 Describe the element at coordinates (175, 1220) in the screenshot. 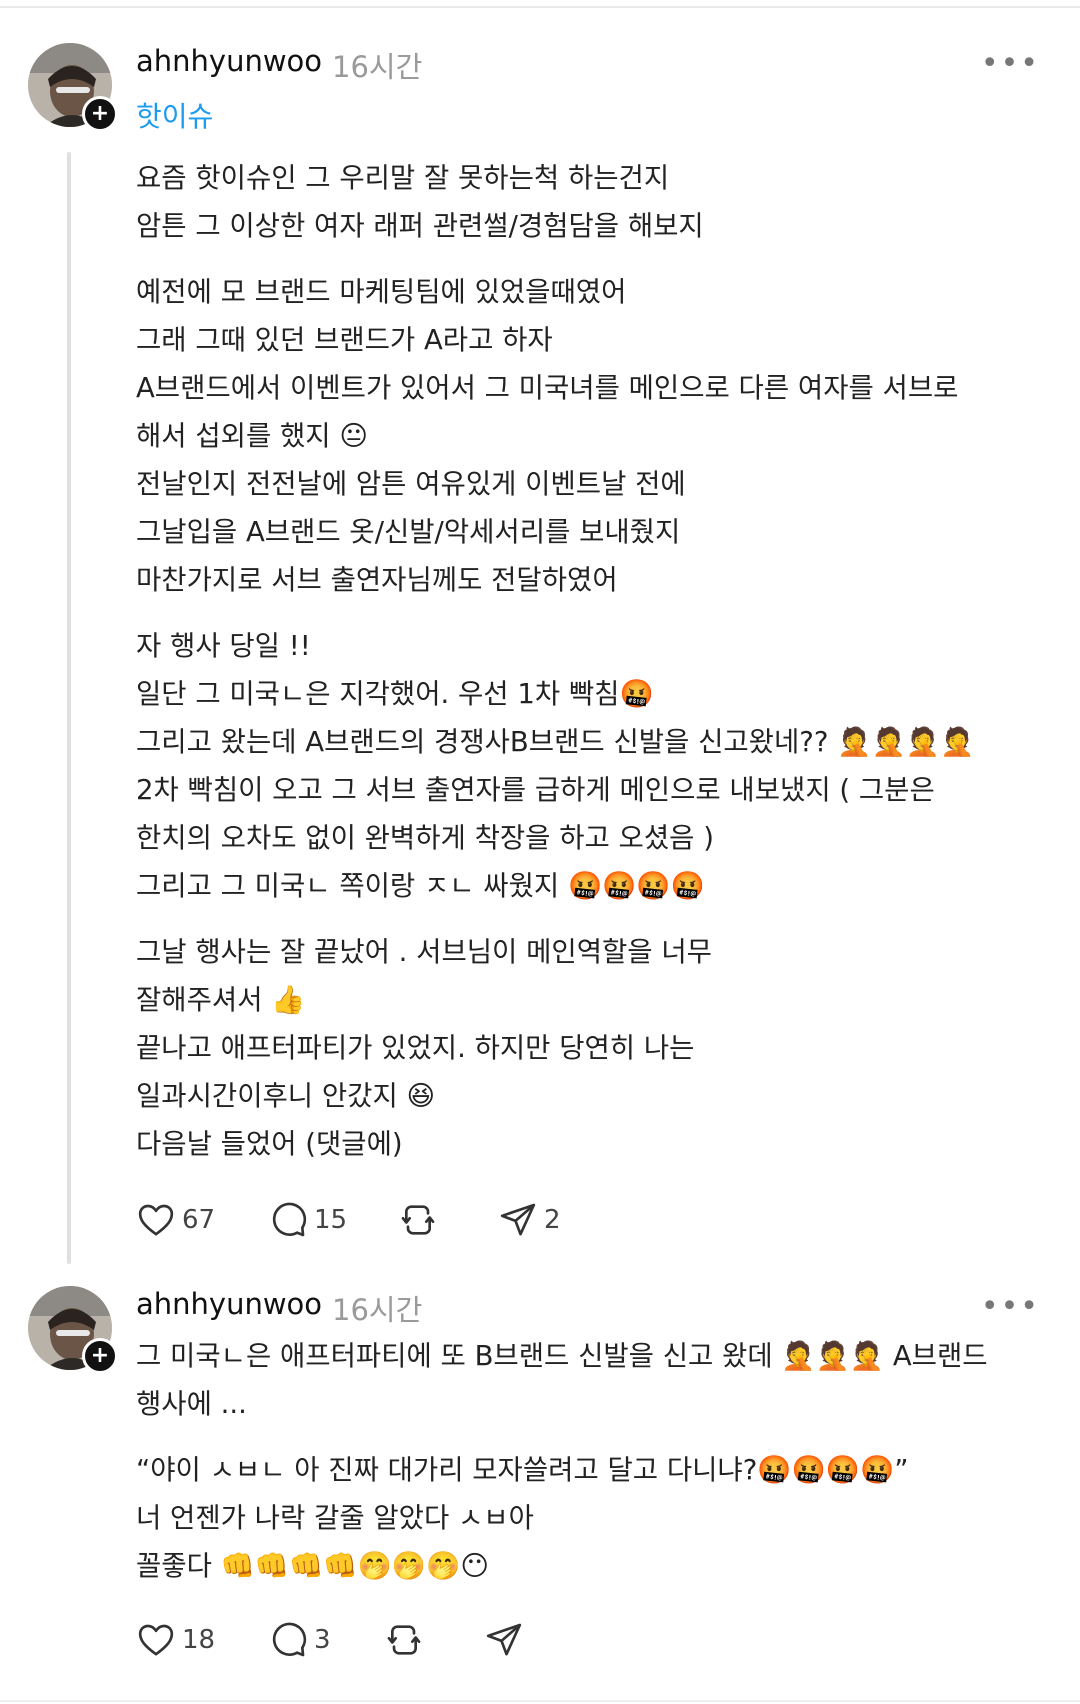

I see `like-button: 67` at that location.